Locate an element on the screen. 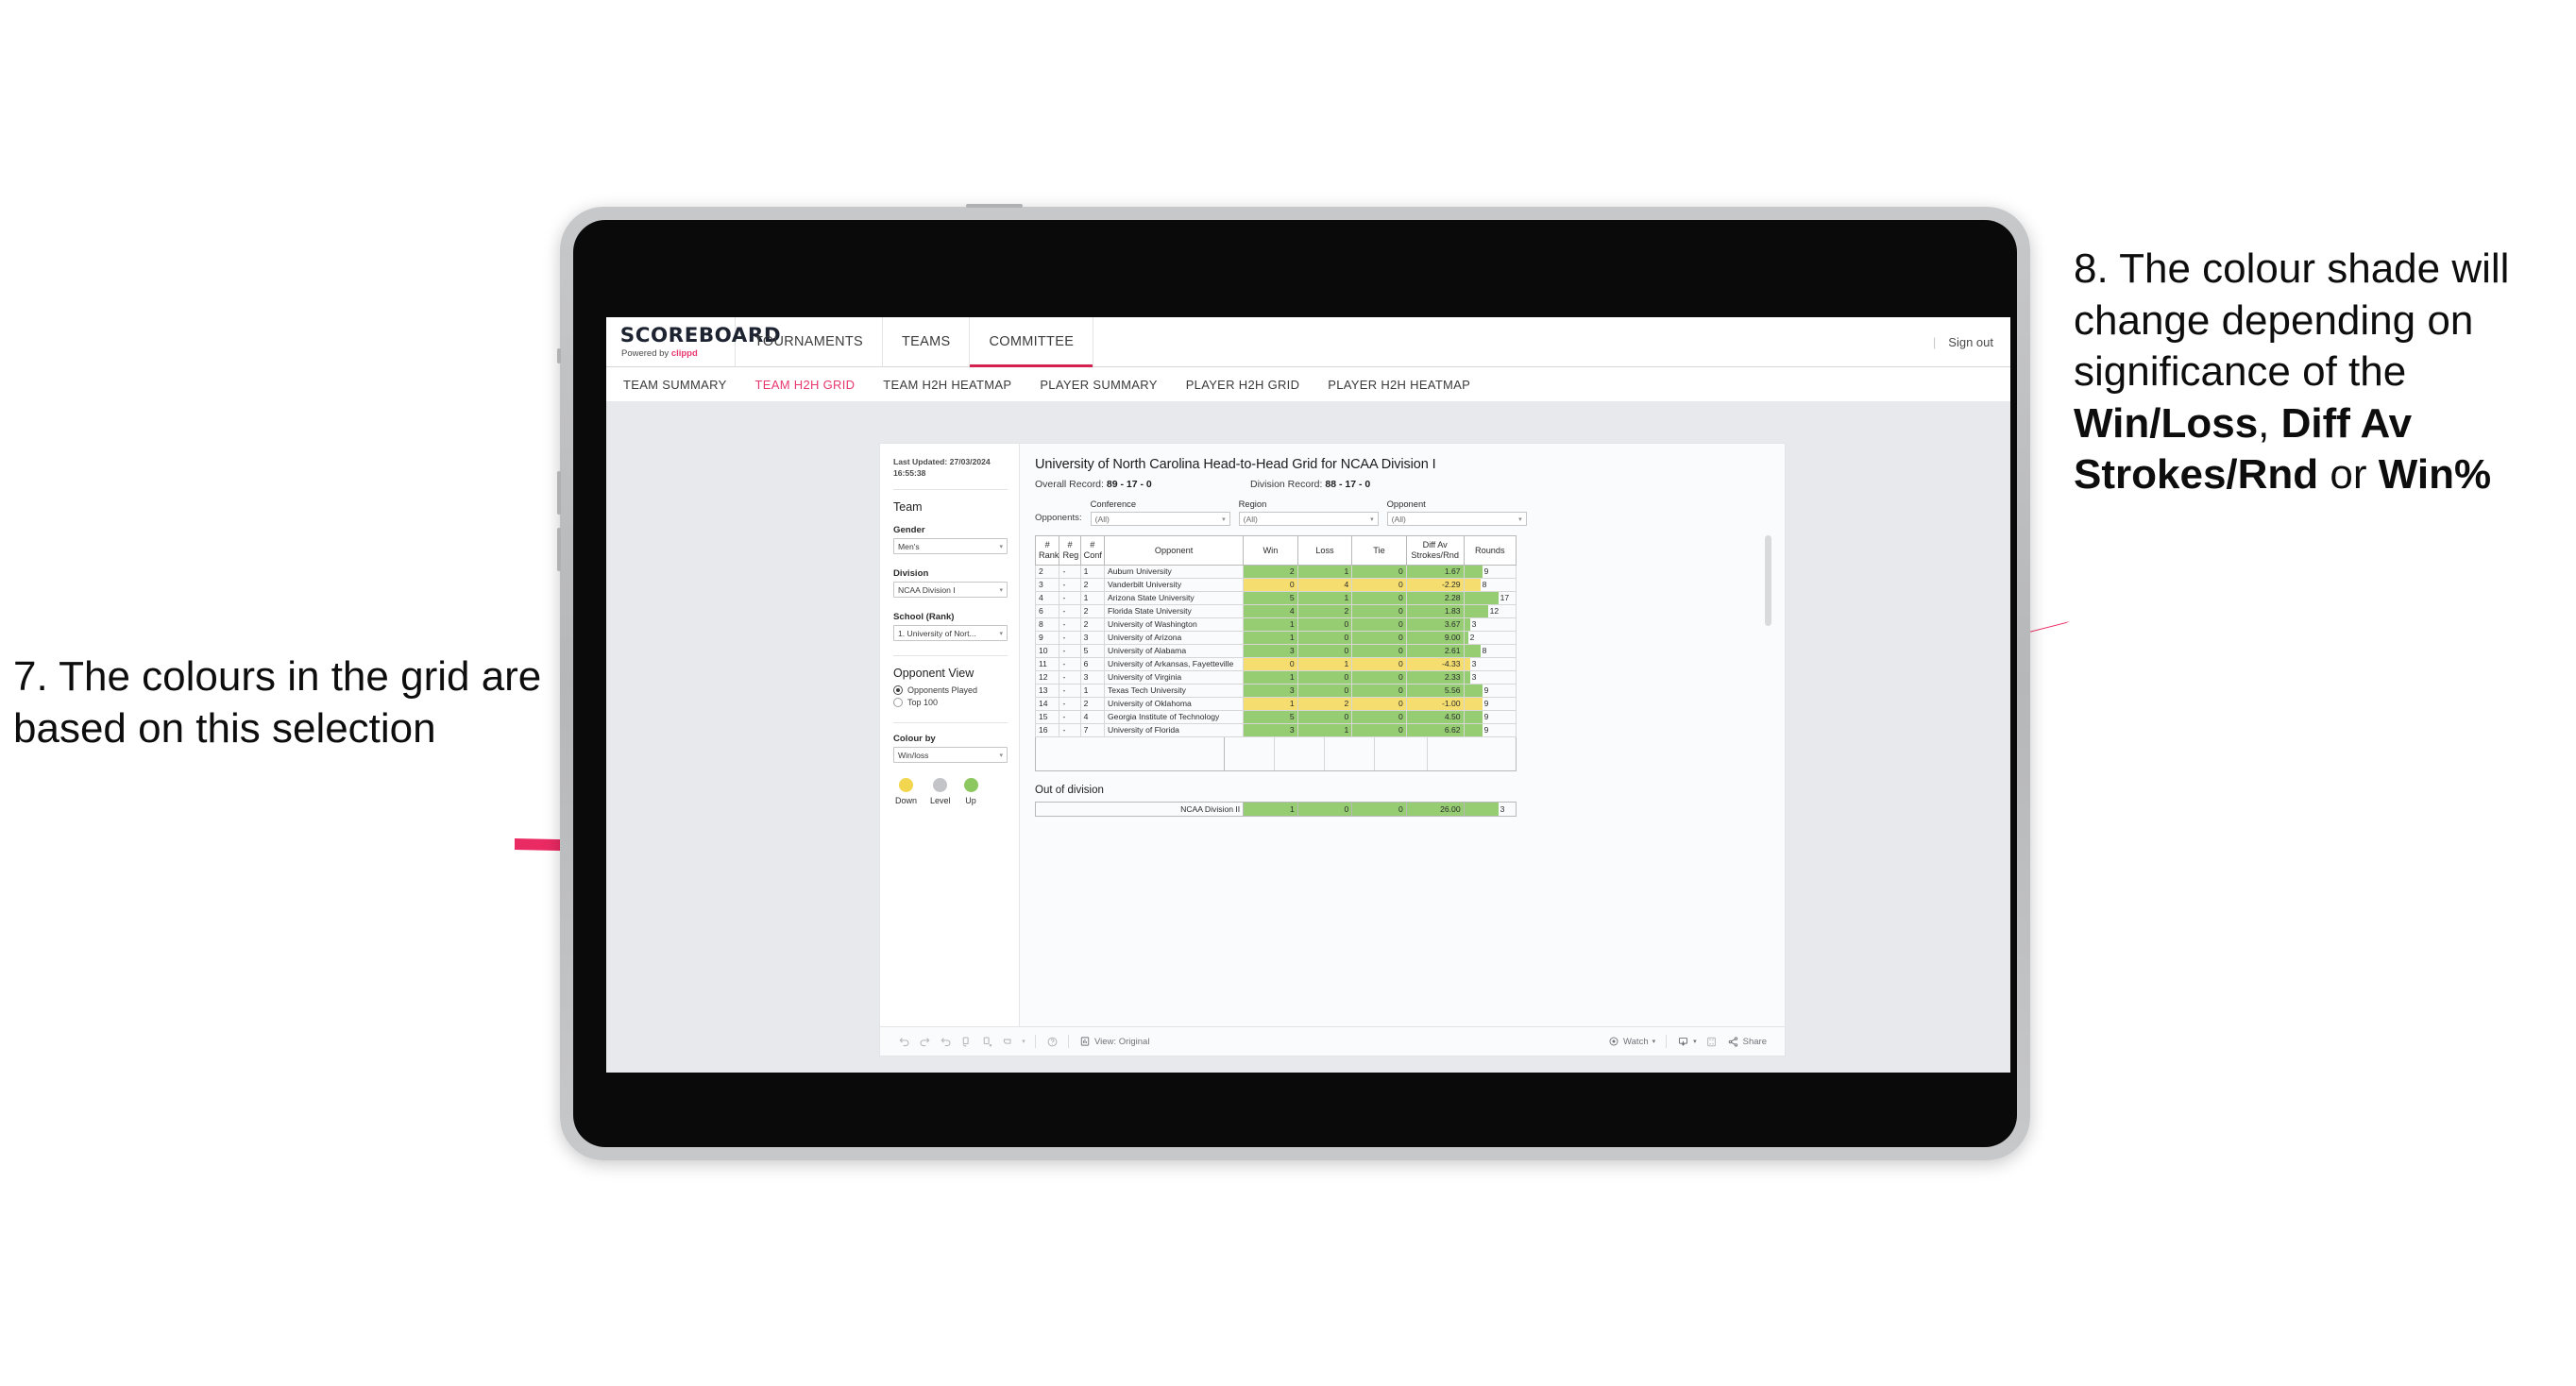 The height and width of the screenshot is (1386, 2576). cell-opponent: University of Washington is located at coordinates (1174, 624).